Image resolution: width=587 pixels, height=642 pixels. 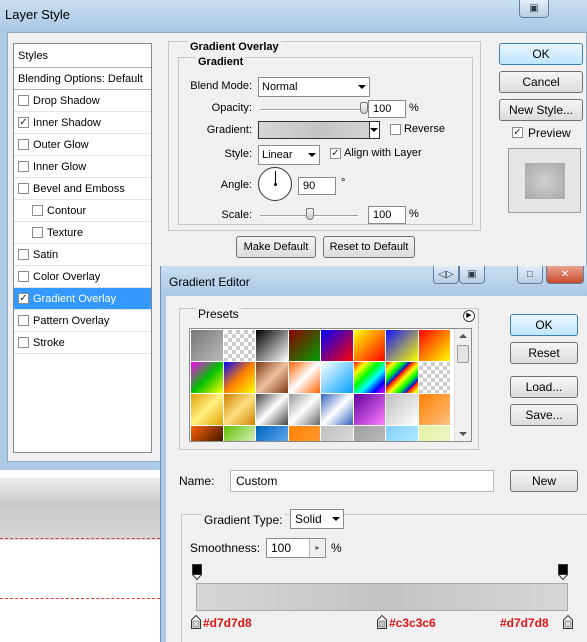 What do you see at coordinates (563, 572) in the screenshot?
I see `opacity-stop-right-icon` at bounding box center [563, 572].